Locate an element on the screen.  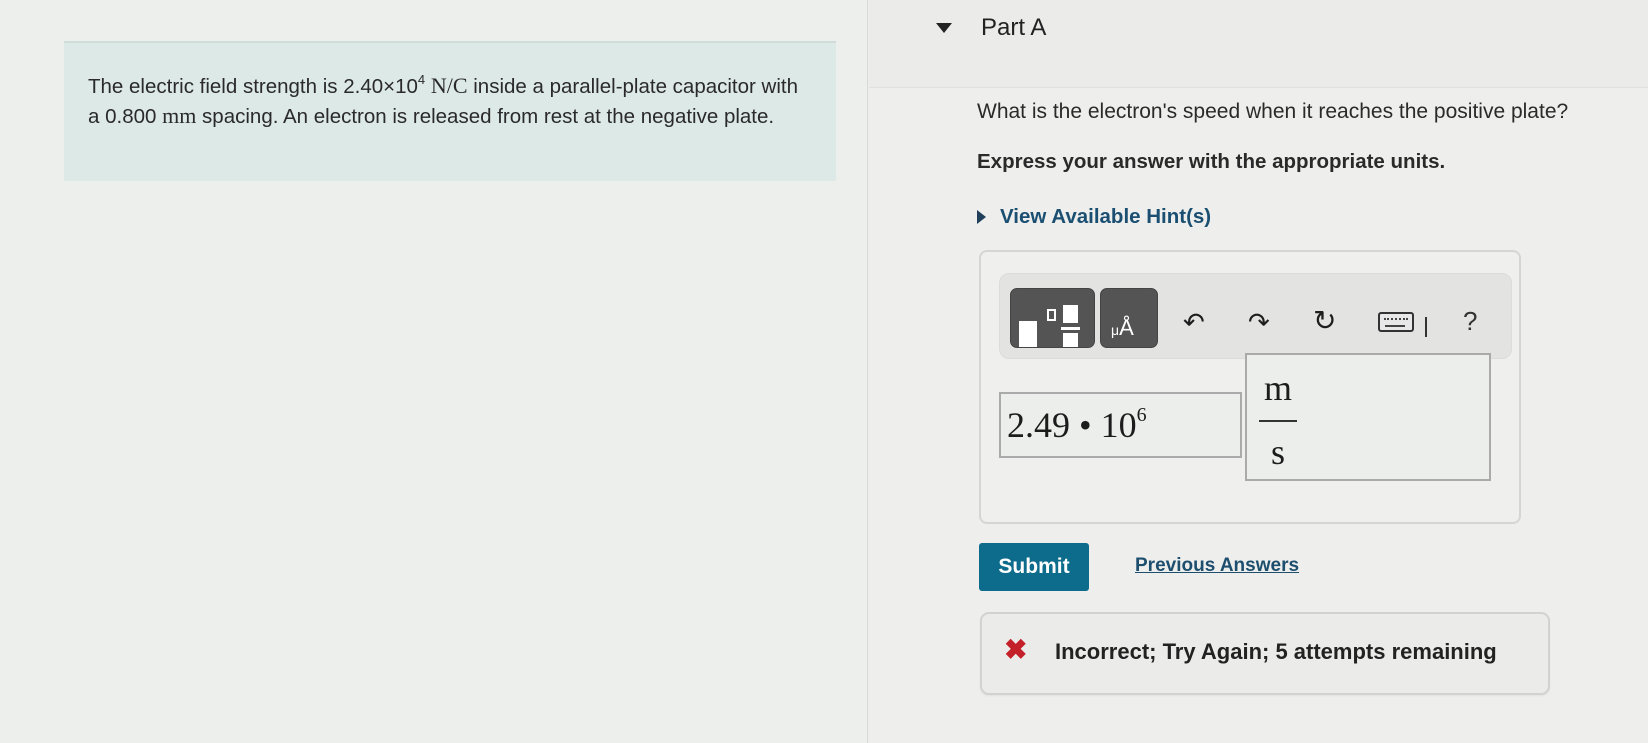
answer-unit-input: m s is located at coordinates (1368, 417).